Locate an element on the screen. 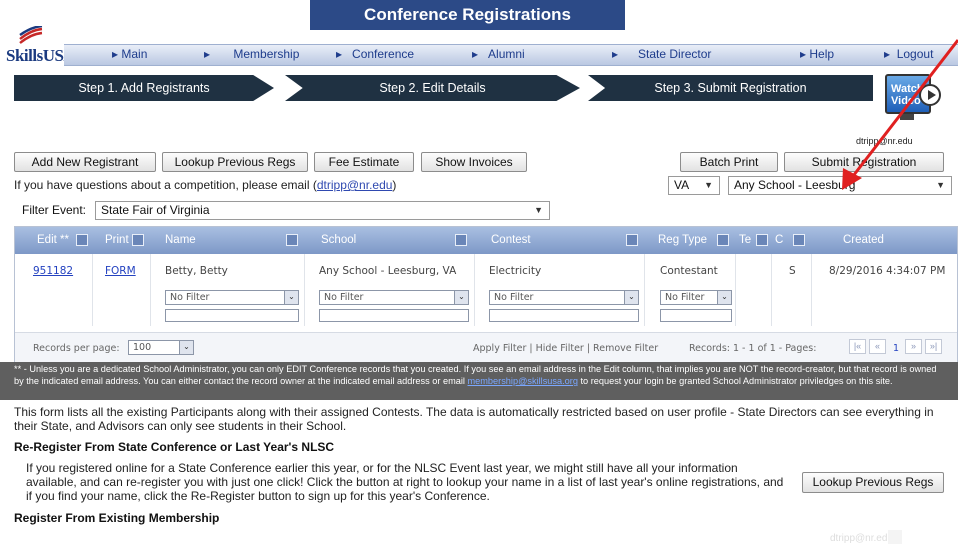 The height and width of the screenshot is (550, 958). school-filter-select: No Filter ⌄ is located at coordinates (394, 297).